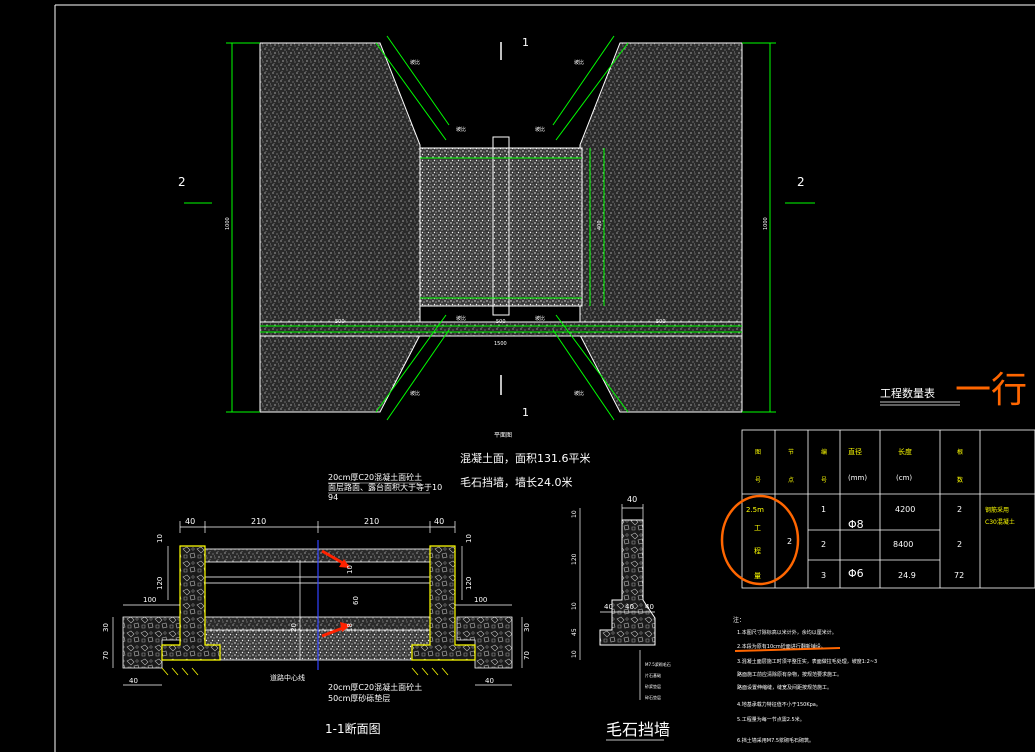 The width and height of the screenshot is (1035, 752). Describe the element at coordinates (375, 477) in the screenshot. I see `section-top-note-1: 20cm厚C20混凝土面砼土` at that location.